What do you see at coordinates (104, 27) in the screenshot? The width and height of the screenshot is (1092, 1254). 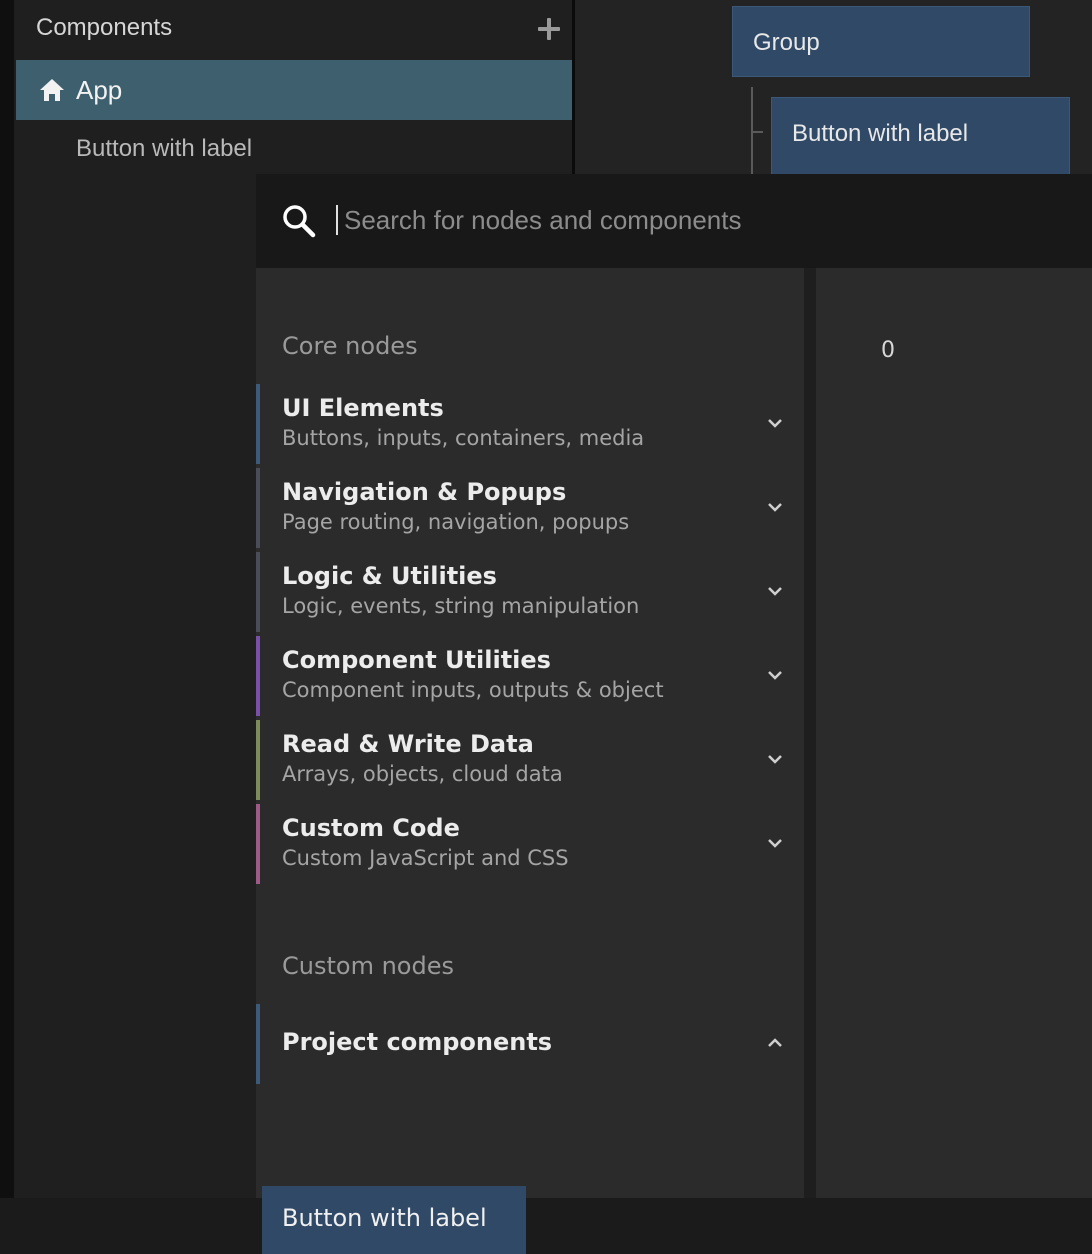 I see `sidebar-title: Components` at bounding box center [104, 27].